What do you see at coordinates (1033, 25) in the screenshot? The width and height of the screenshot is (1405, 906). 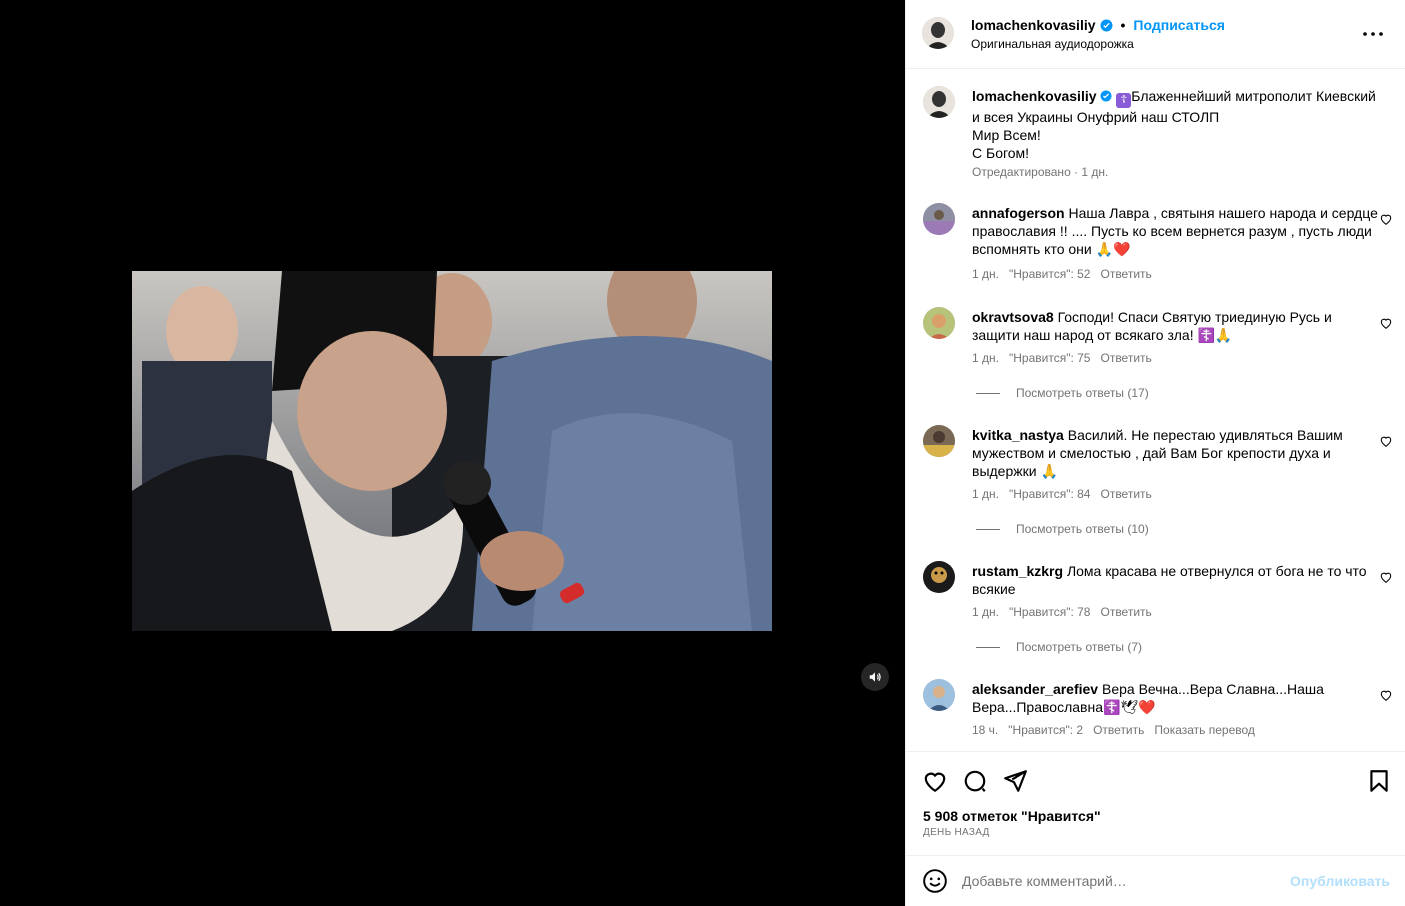 I see `author-username: lomachenkovasiliy` at bounding box center [1033, 25].